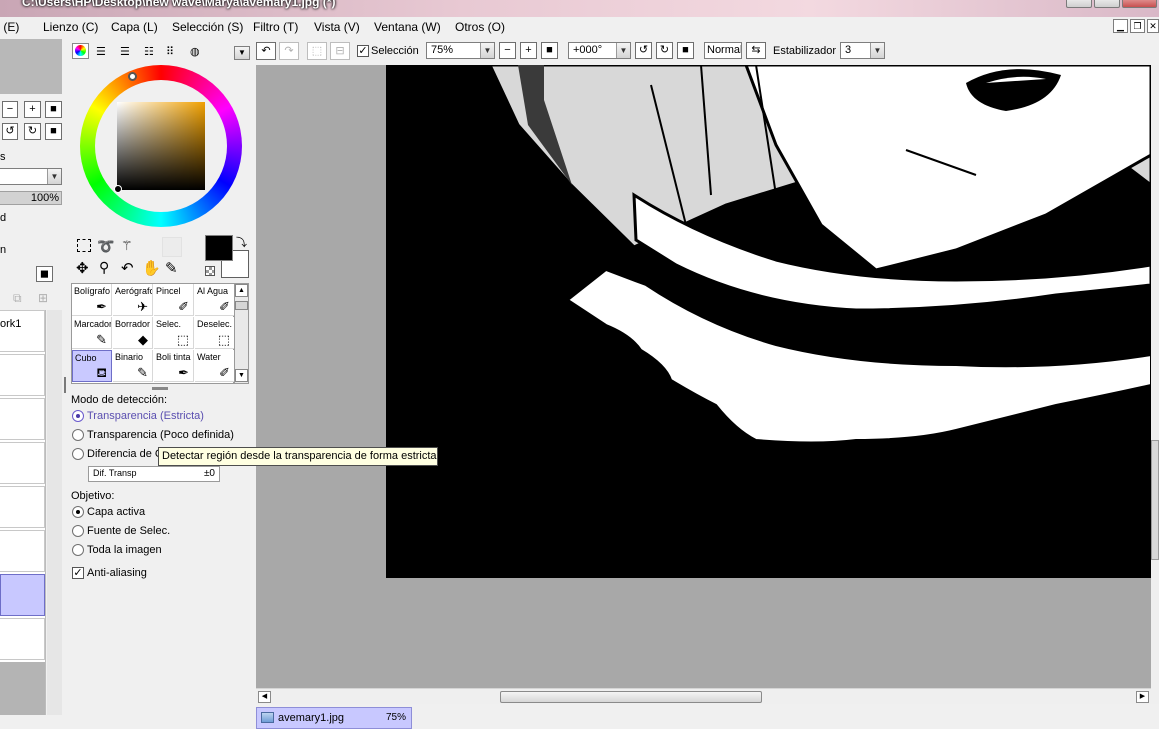 The height and width of the screenshot is (729, 1159). Describe the element at coordinates (125, 454) in the screenshot. I see `detection-color-label: Diferencia de C` at that location.